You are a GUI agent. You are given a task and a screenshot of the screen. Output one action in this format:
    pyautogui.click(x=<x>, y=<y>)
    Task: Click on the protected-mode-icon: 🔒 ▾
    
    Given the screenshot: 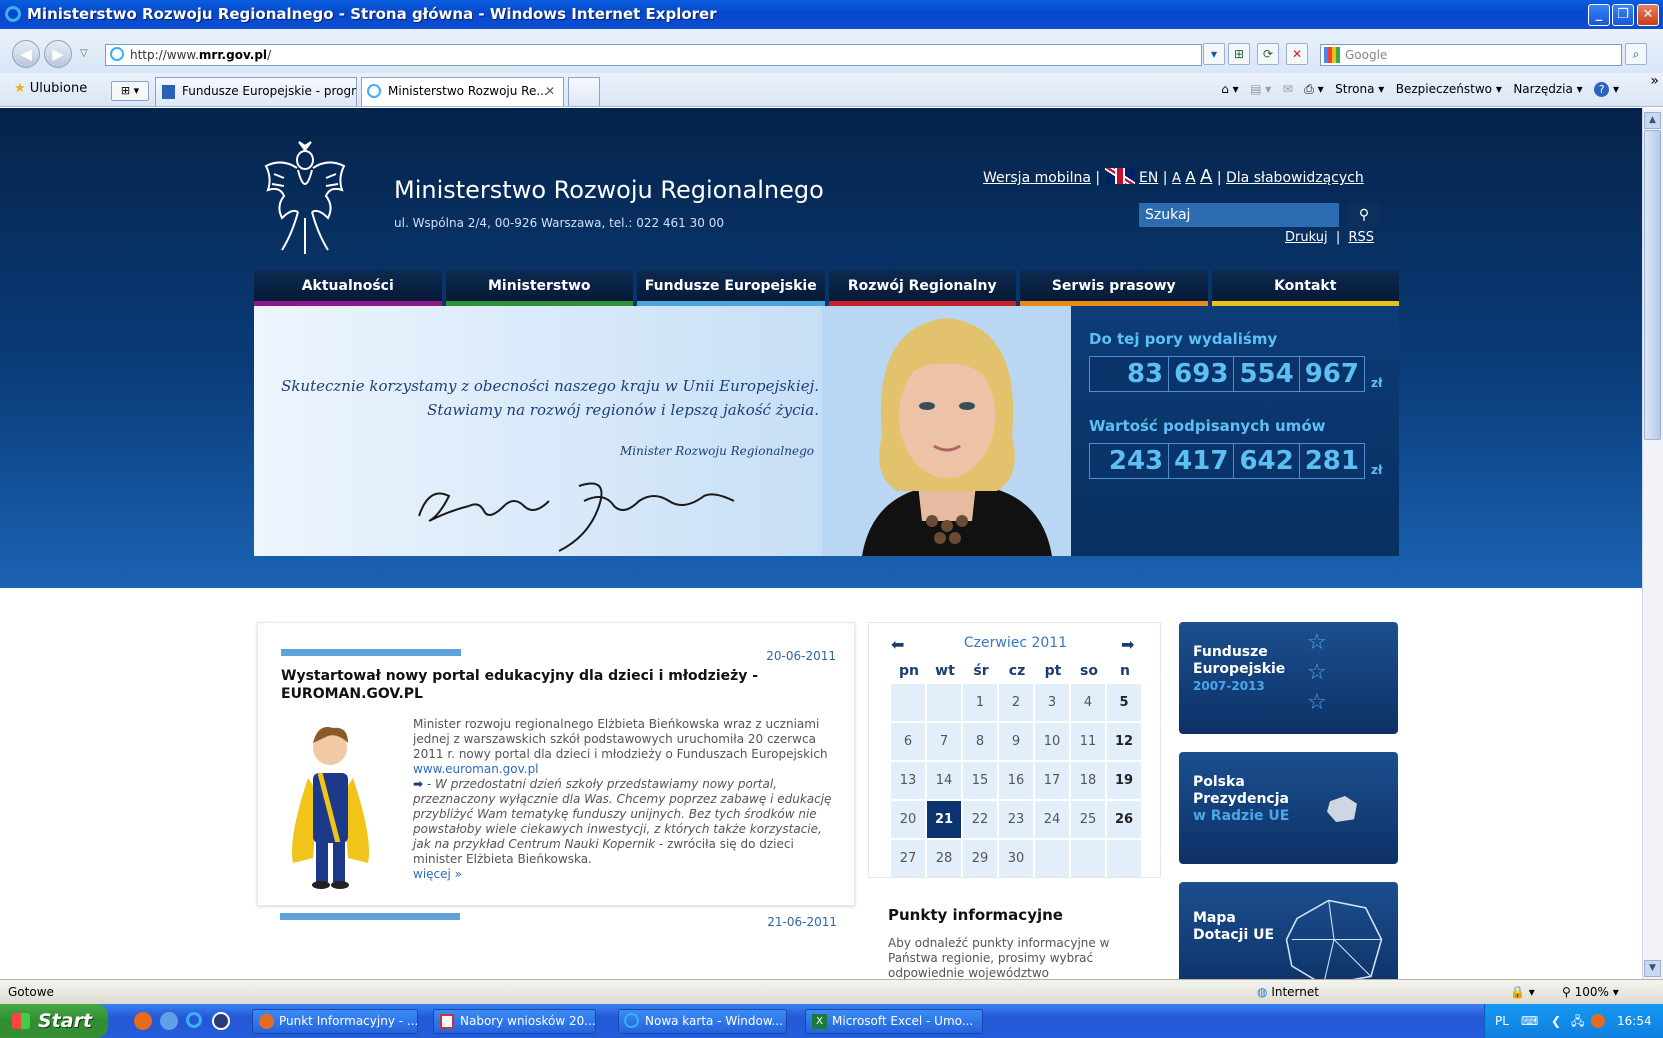 What is the action you would take?
    pyautogui.click(x=1522, y=992)
    